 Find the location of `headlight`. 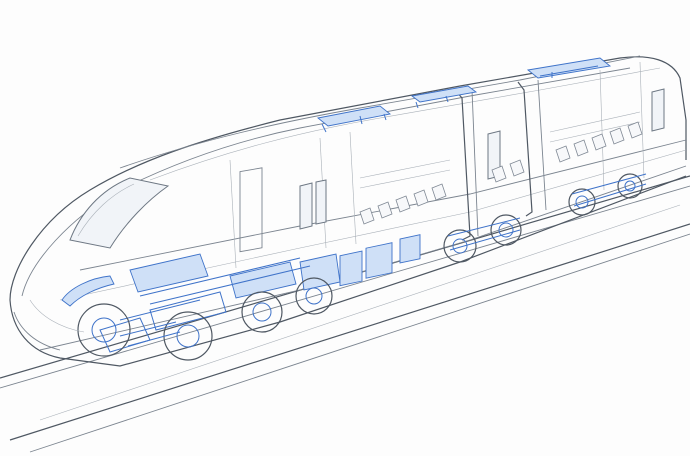

headlight is located at coordinates (88, 291).